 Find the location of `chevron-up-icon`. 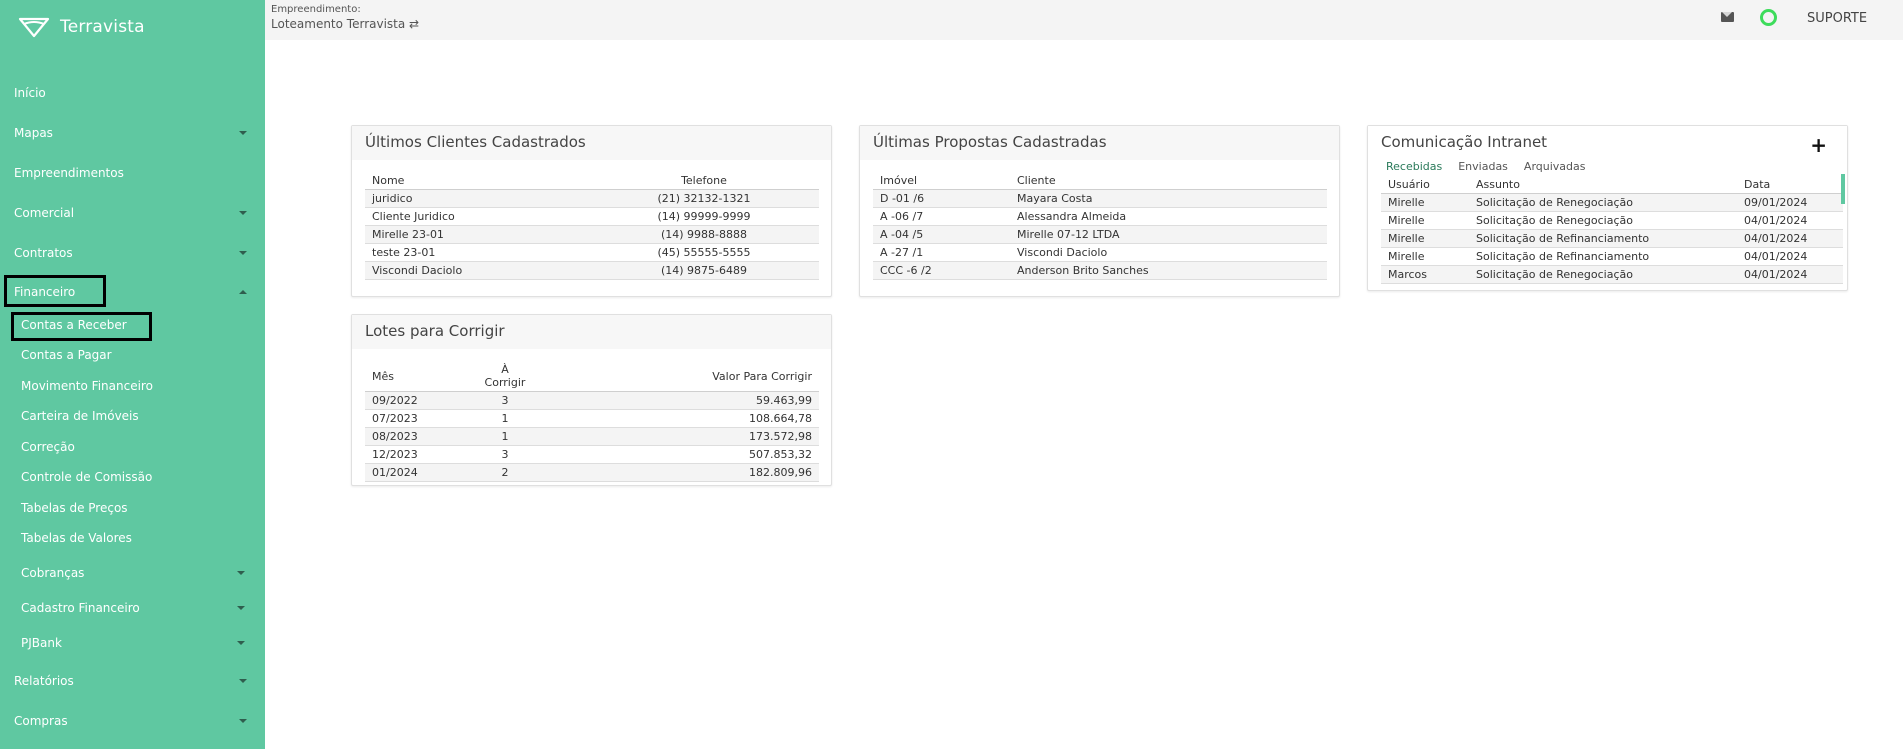

chevron-up-icon is located at coordinates (243, 292).